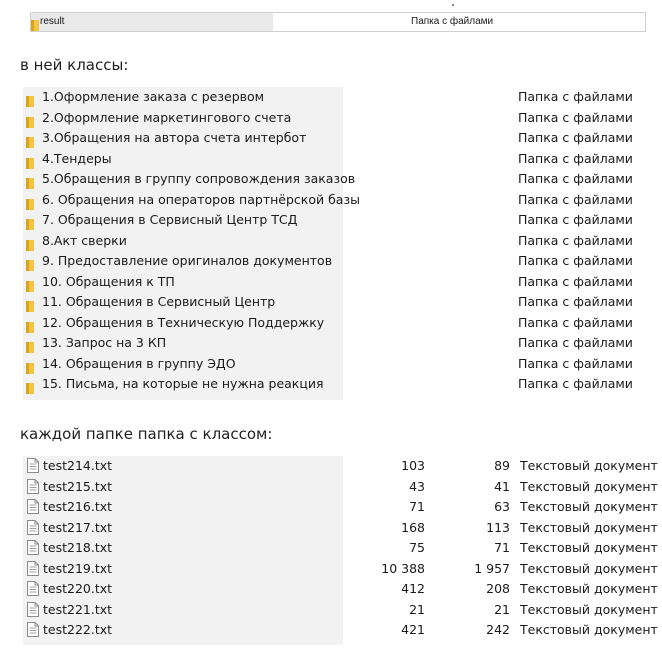 The image size is (662, 657). I want to click on folder-name: 11. Обращения в Сервисный Центр, so click(159, 301).